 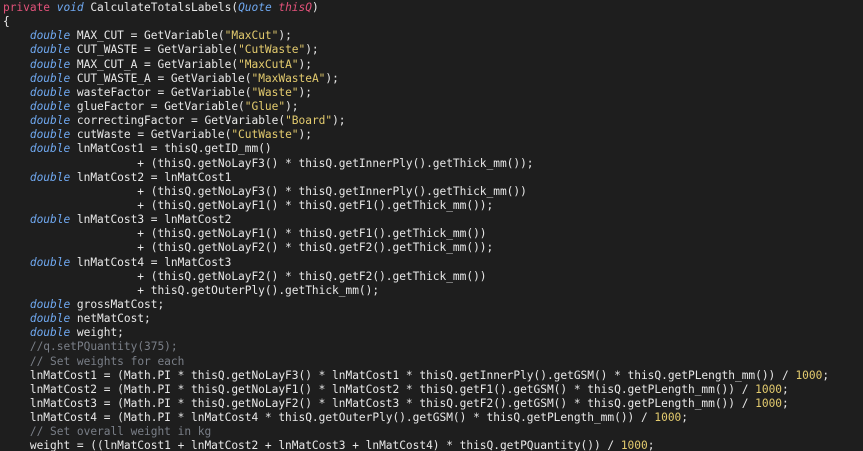 What do you see at coordinates (433, 178) in the screenshot?
I see `code-line: double lnMatCost2 = lnMatCost1` at bounding box center [433, 178].